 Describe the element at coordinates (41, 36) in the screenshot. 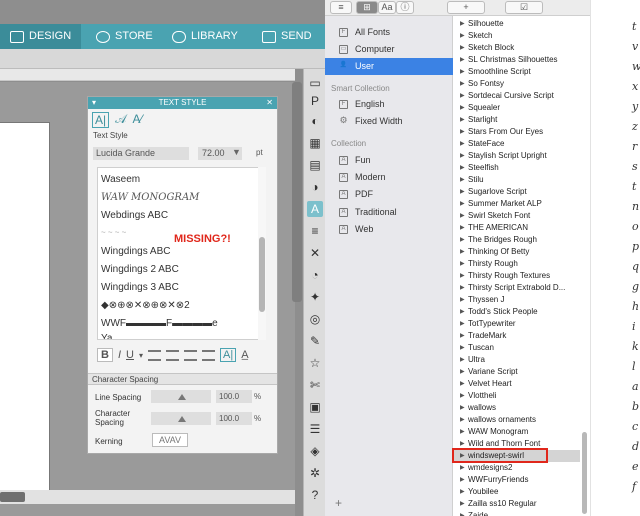

I see `tab-design: DESIGN` at that location.